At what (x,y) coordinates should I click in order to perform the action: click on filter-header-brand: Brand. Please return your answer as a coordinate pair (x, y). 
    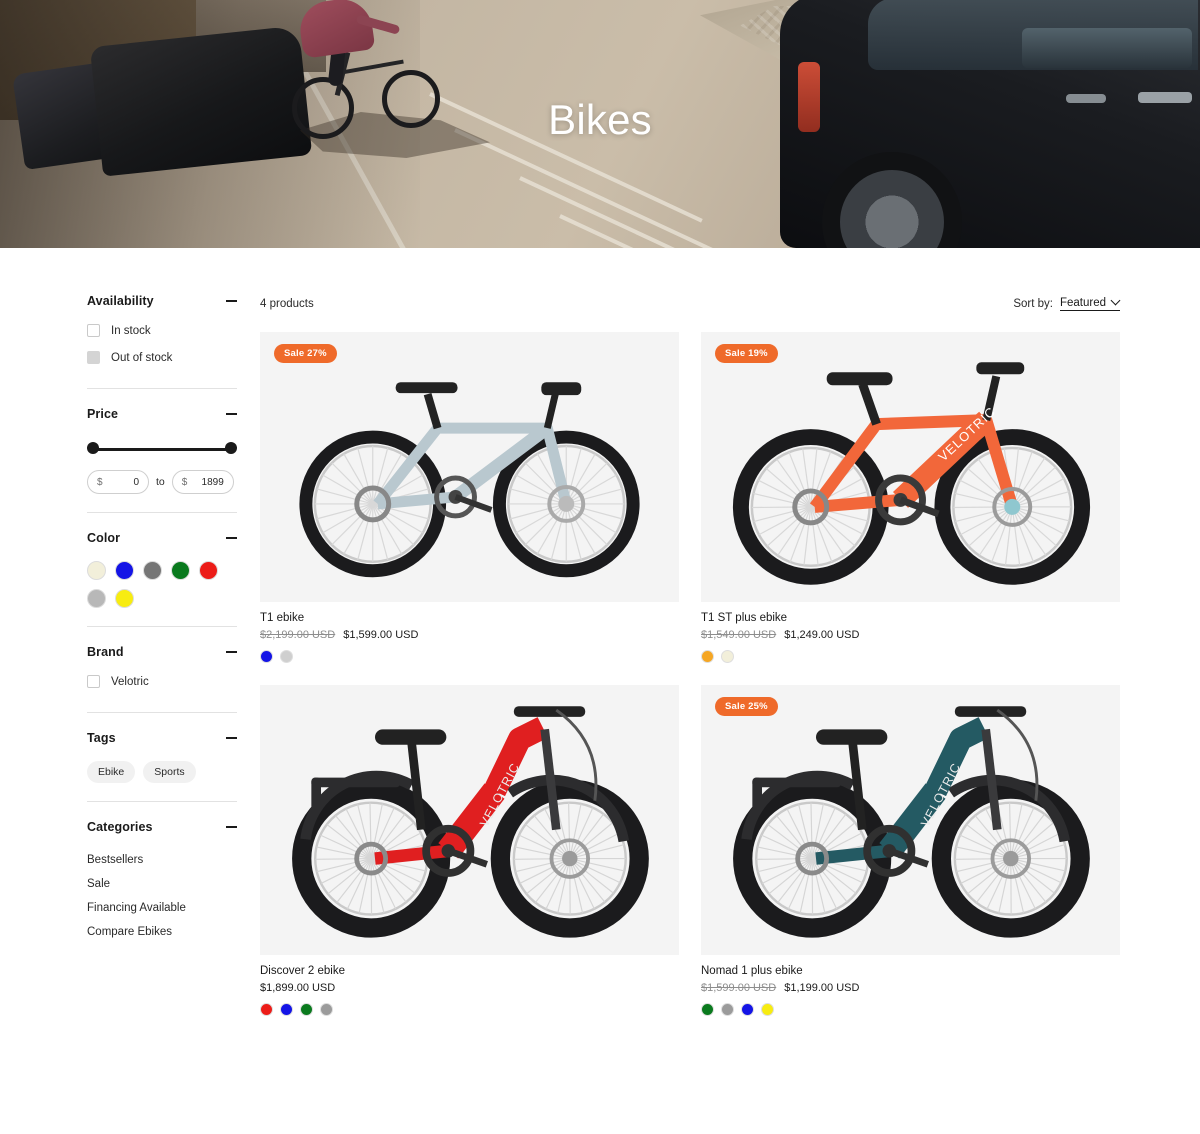
    Looking at the image, I should click on (162, 653).